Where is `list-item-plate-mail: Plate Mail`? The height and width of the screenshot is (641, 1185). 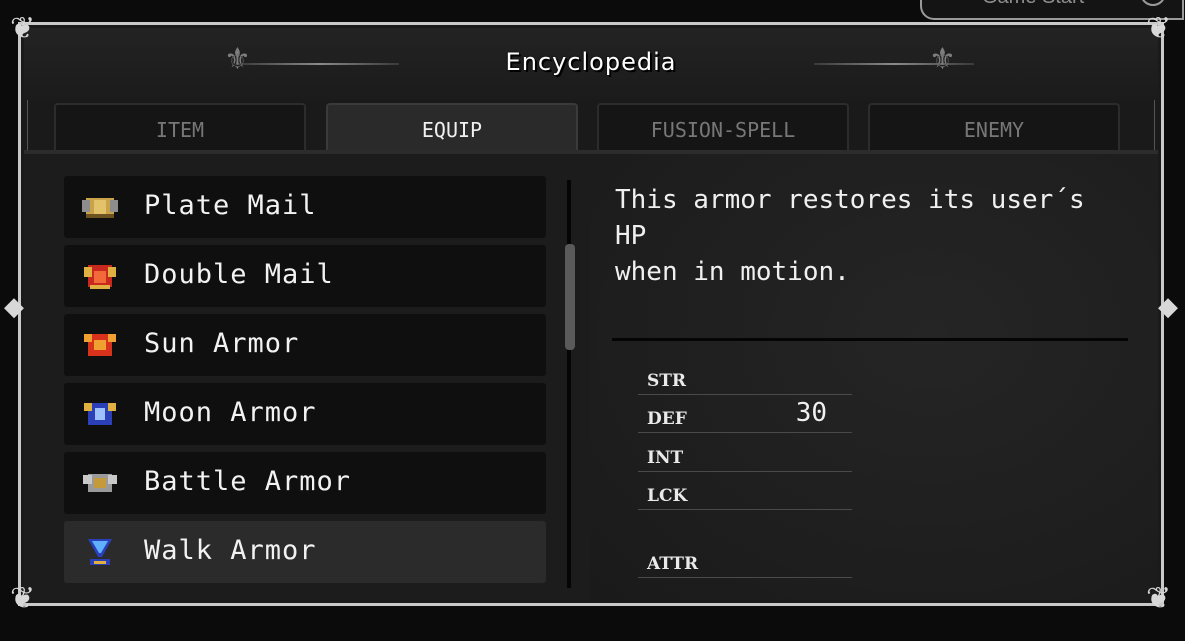
list-item-plate-mail: Plate Mail is located at coordinates (305, 207).